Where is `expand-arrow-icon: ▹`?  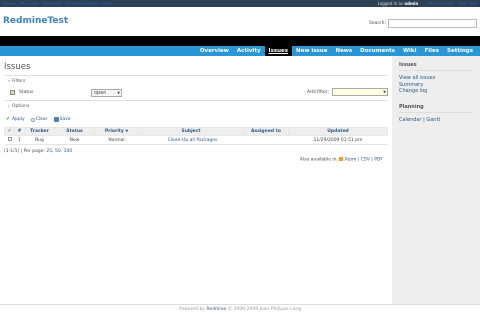
expand-arrow-icon: ▹ is located at coordinates (9, 105).